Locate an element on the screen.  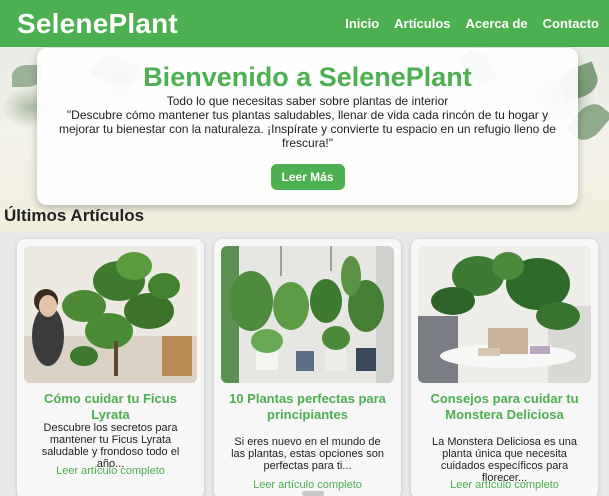
monstera-photo-icon is located at coordinates (504, 314).